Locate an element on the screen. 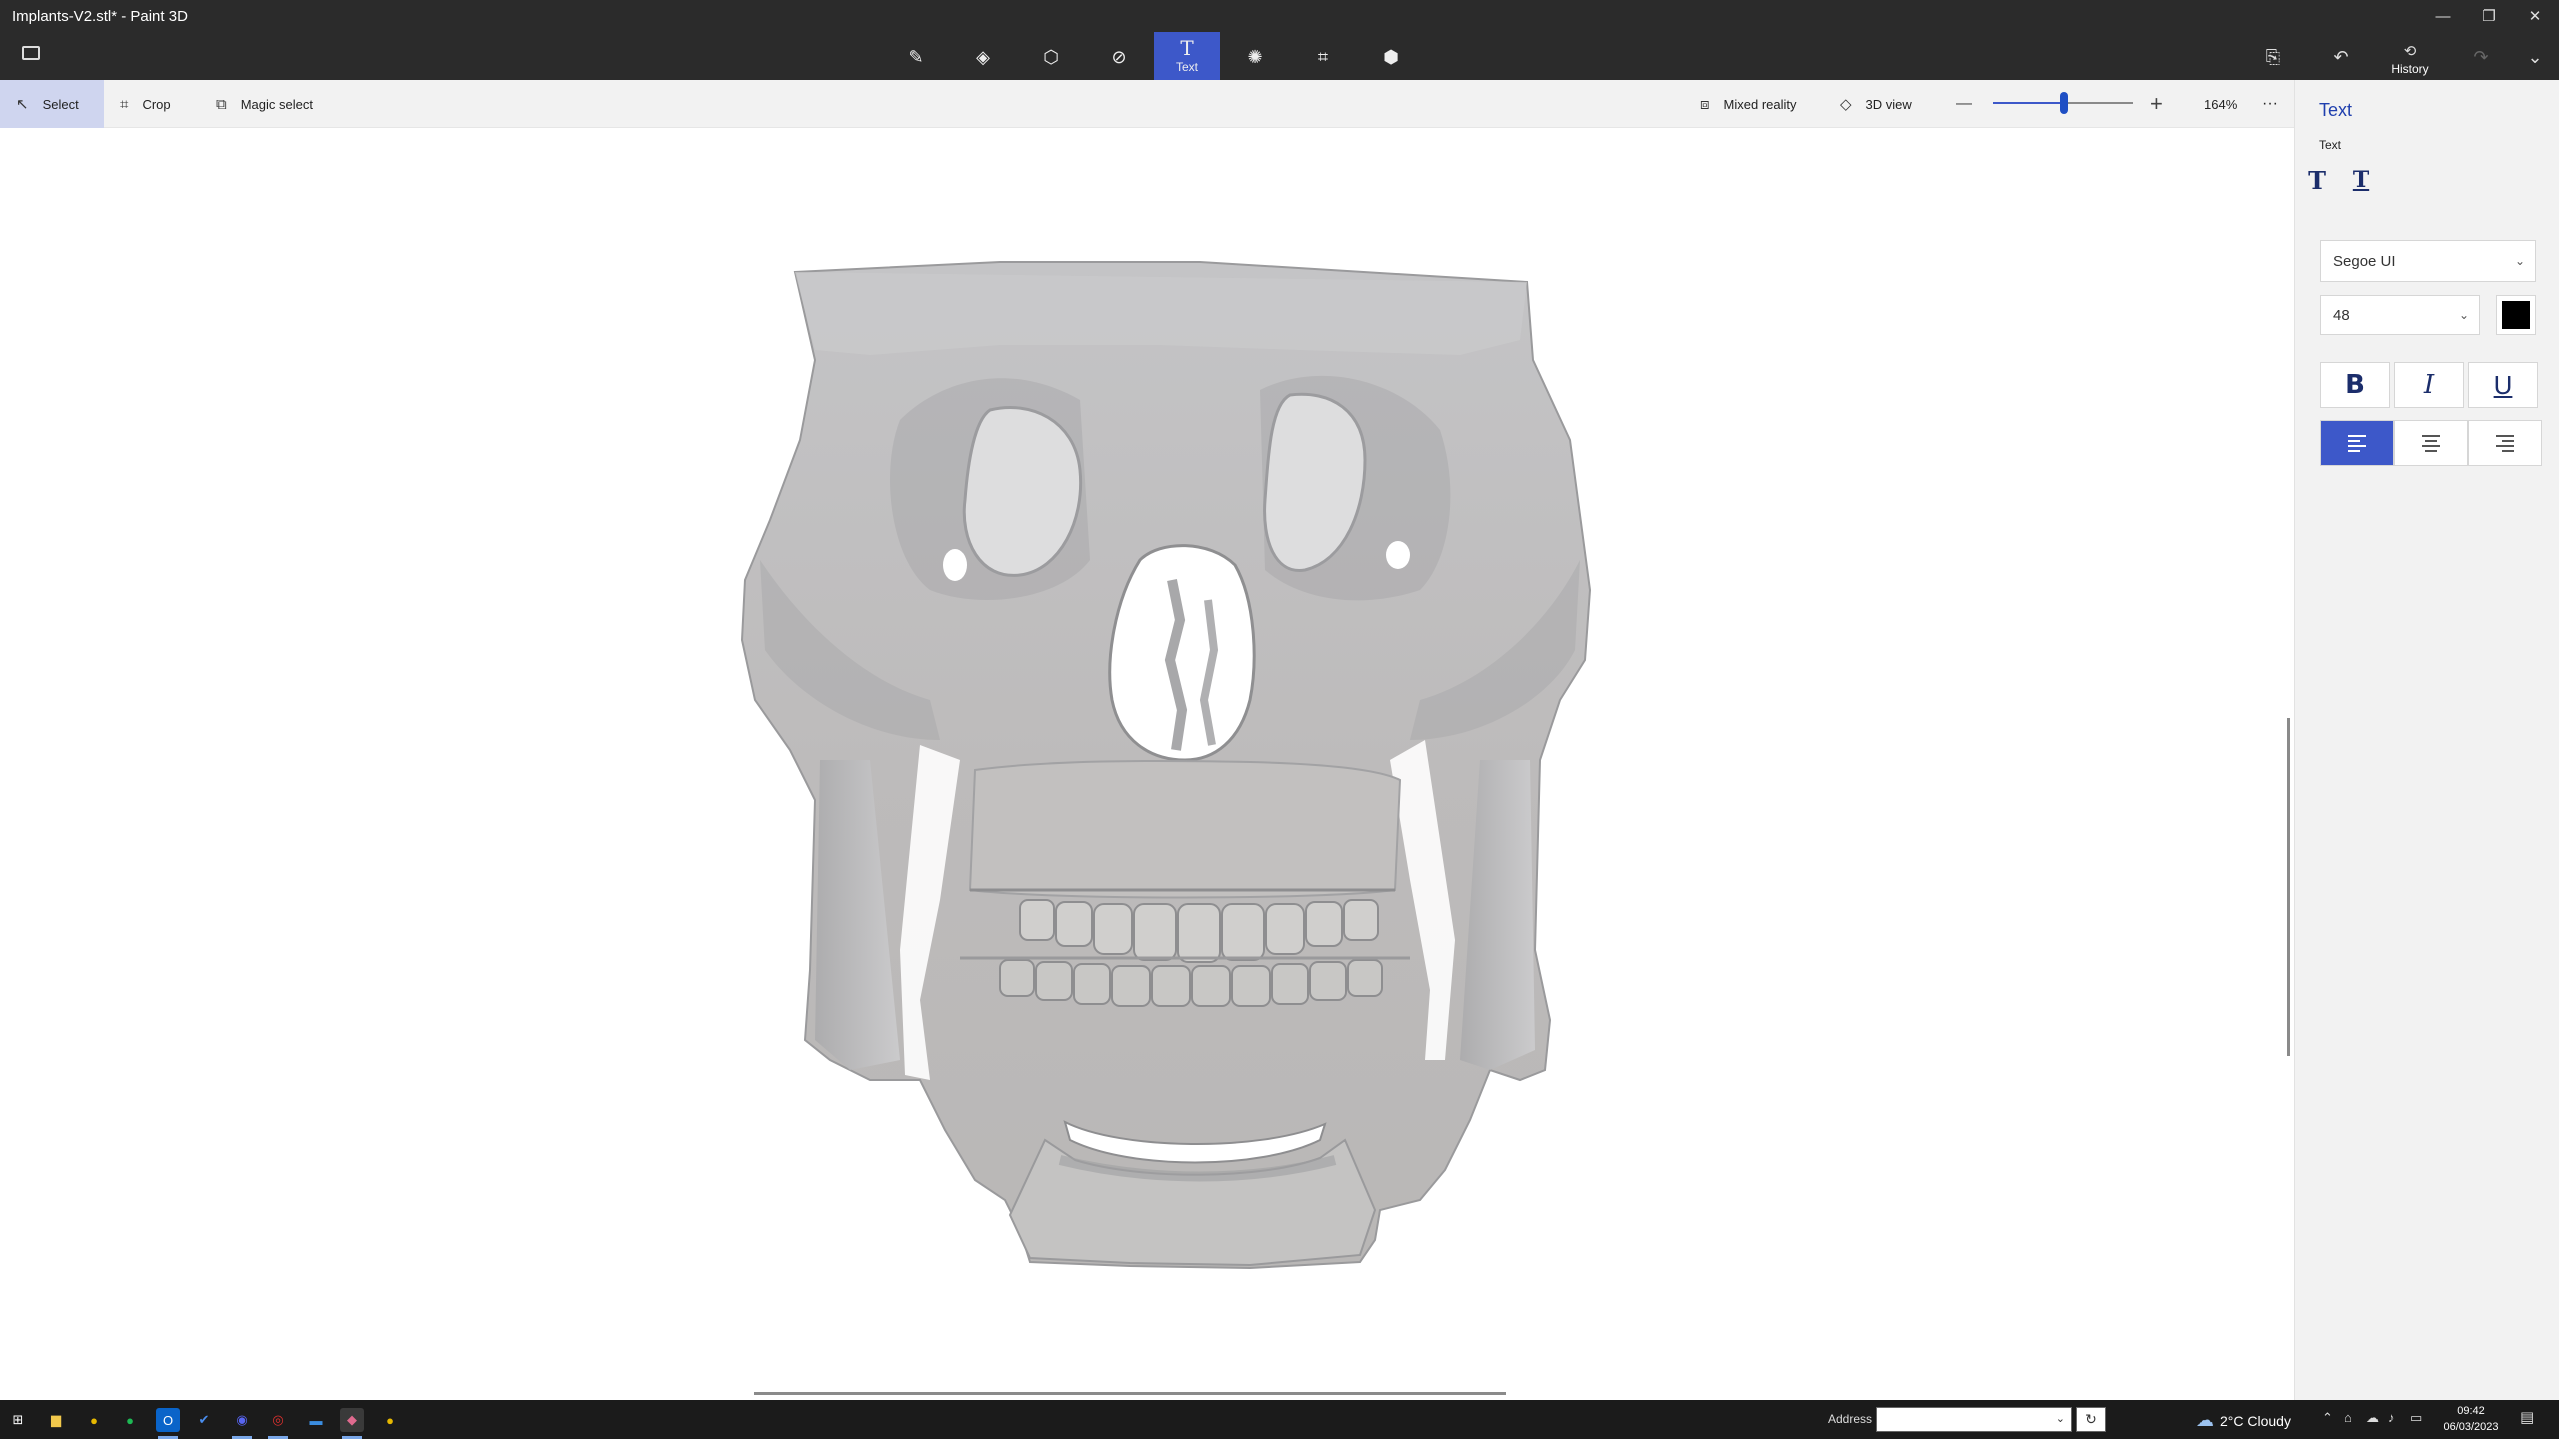 This screenshot has height=1439, width=2559. mixed-reality-label: Mixed reality is located at coordinates (1760, 104).